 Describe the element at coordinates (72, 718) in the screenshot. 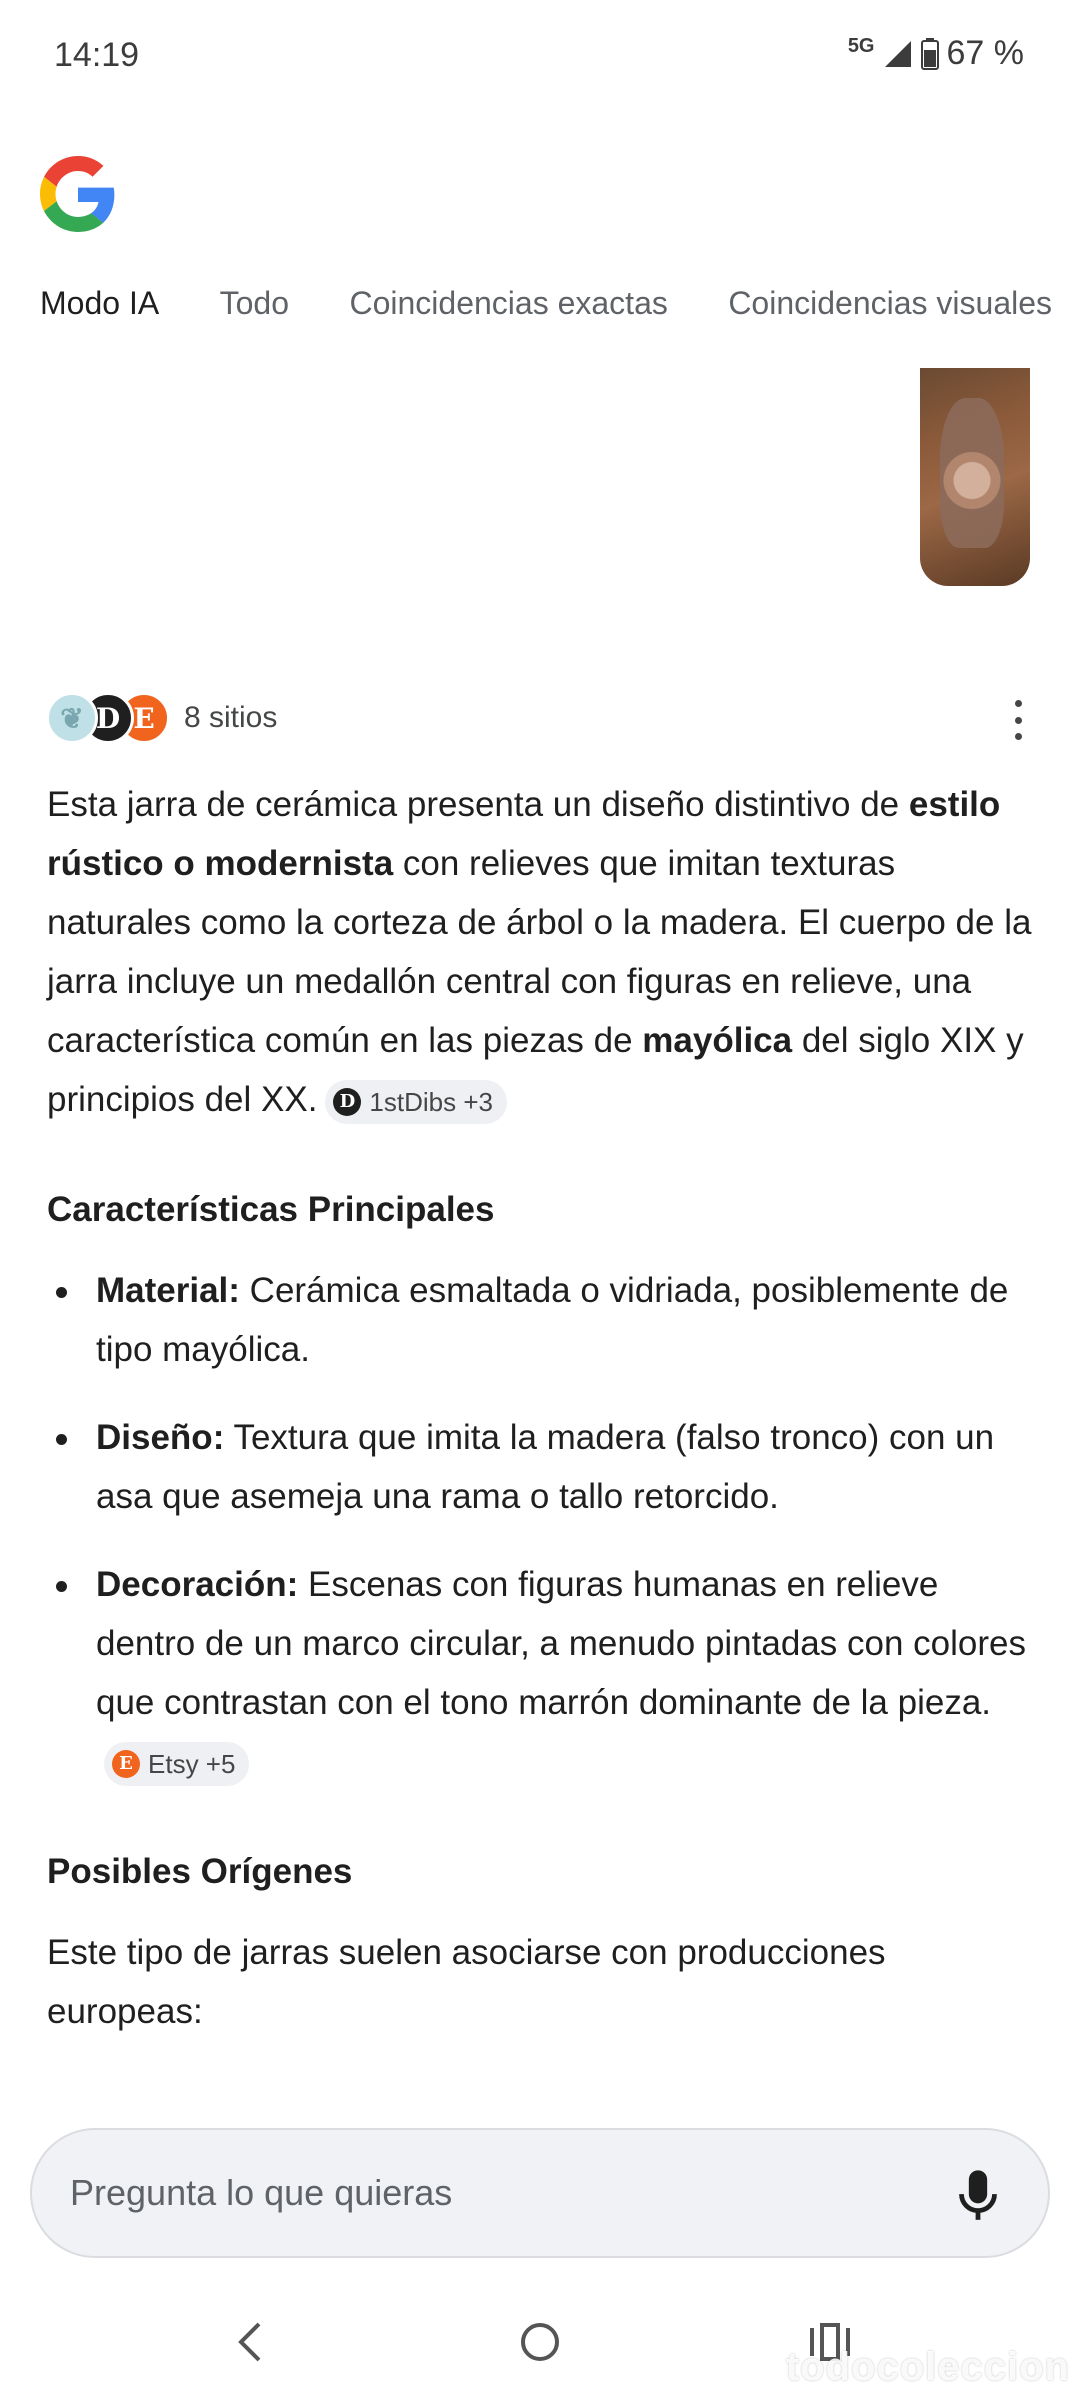

I see `leaf-site-icon: ❦` at that location.